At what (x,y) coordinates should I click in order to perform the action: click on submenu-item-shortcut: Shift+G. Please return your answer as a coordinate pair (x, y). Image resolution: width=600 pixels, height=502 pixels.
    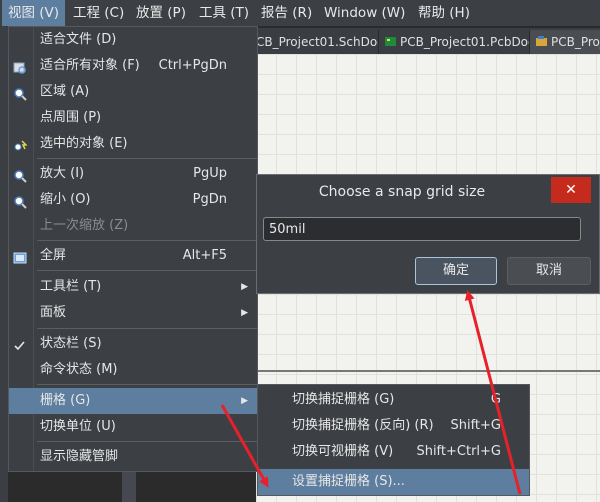
    Looking at the image, I should click on (475, 425).